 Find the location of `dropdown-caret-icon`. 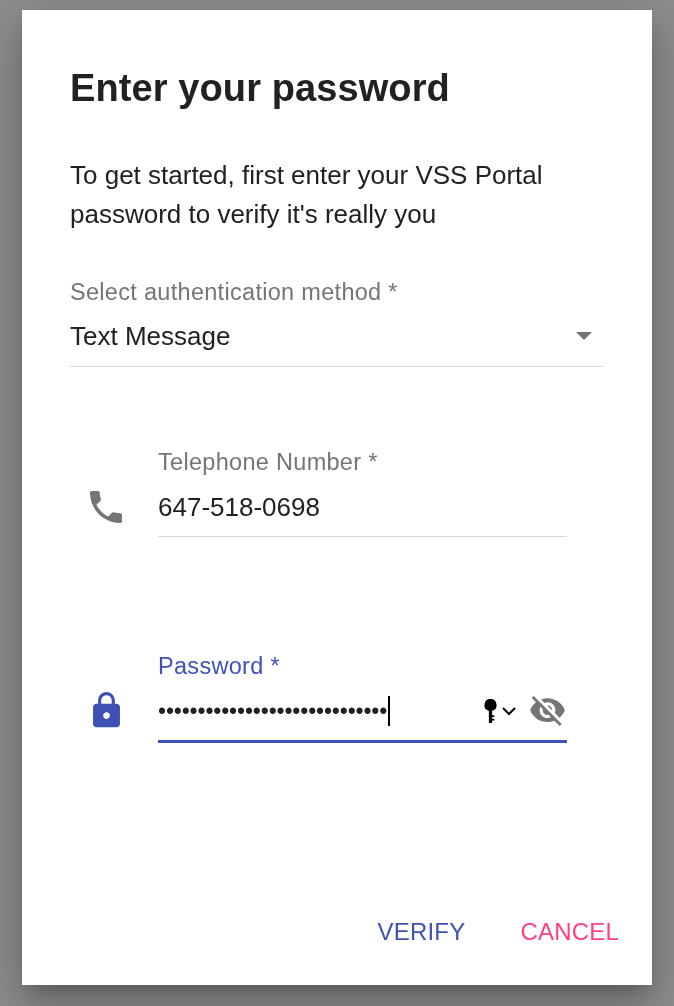

dropdown-caret-icon is located at coordinates (584, 336).